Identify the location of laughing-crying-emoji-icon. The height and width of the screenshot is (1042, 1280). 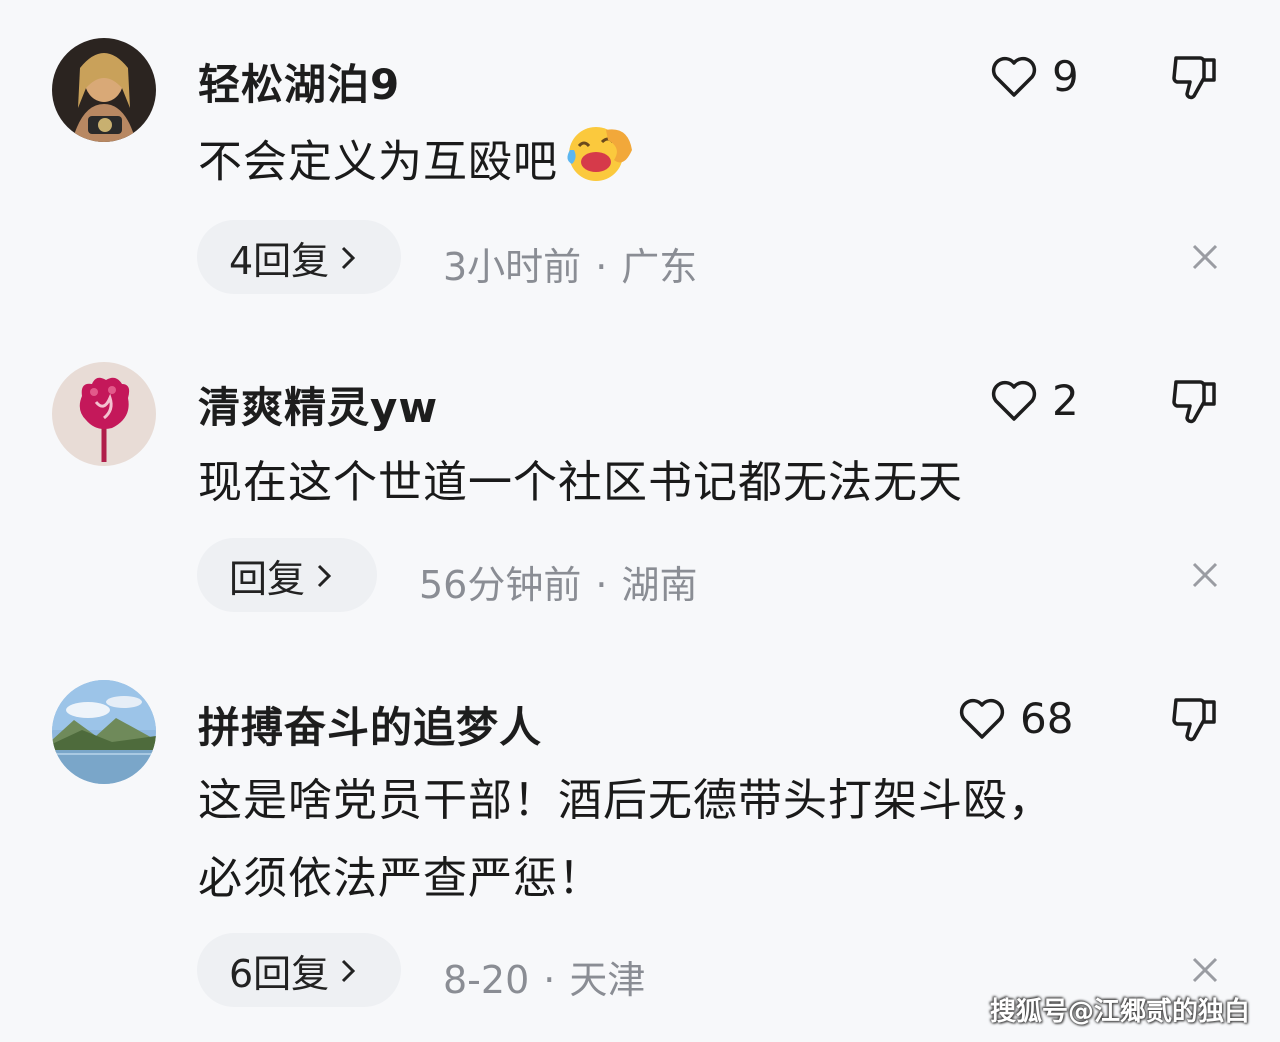
(598, 164).